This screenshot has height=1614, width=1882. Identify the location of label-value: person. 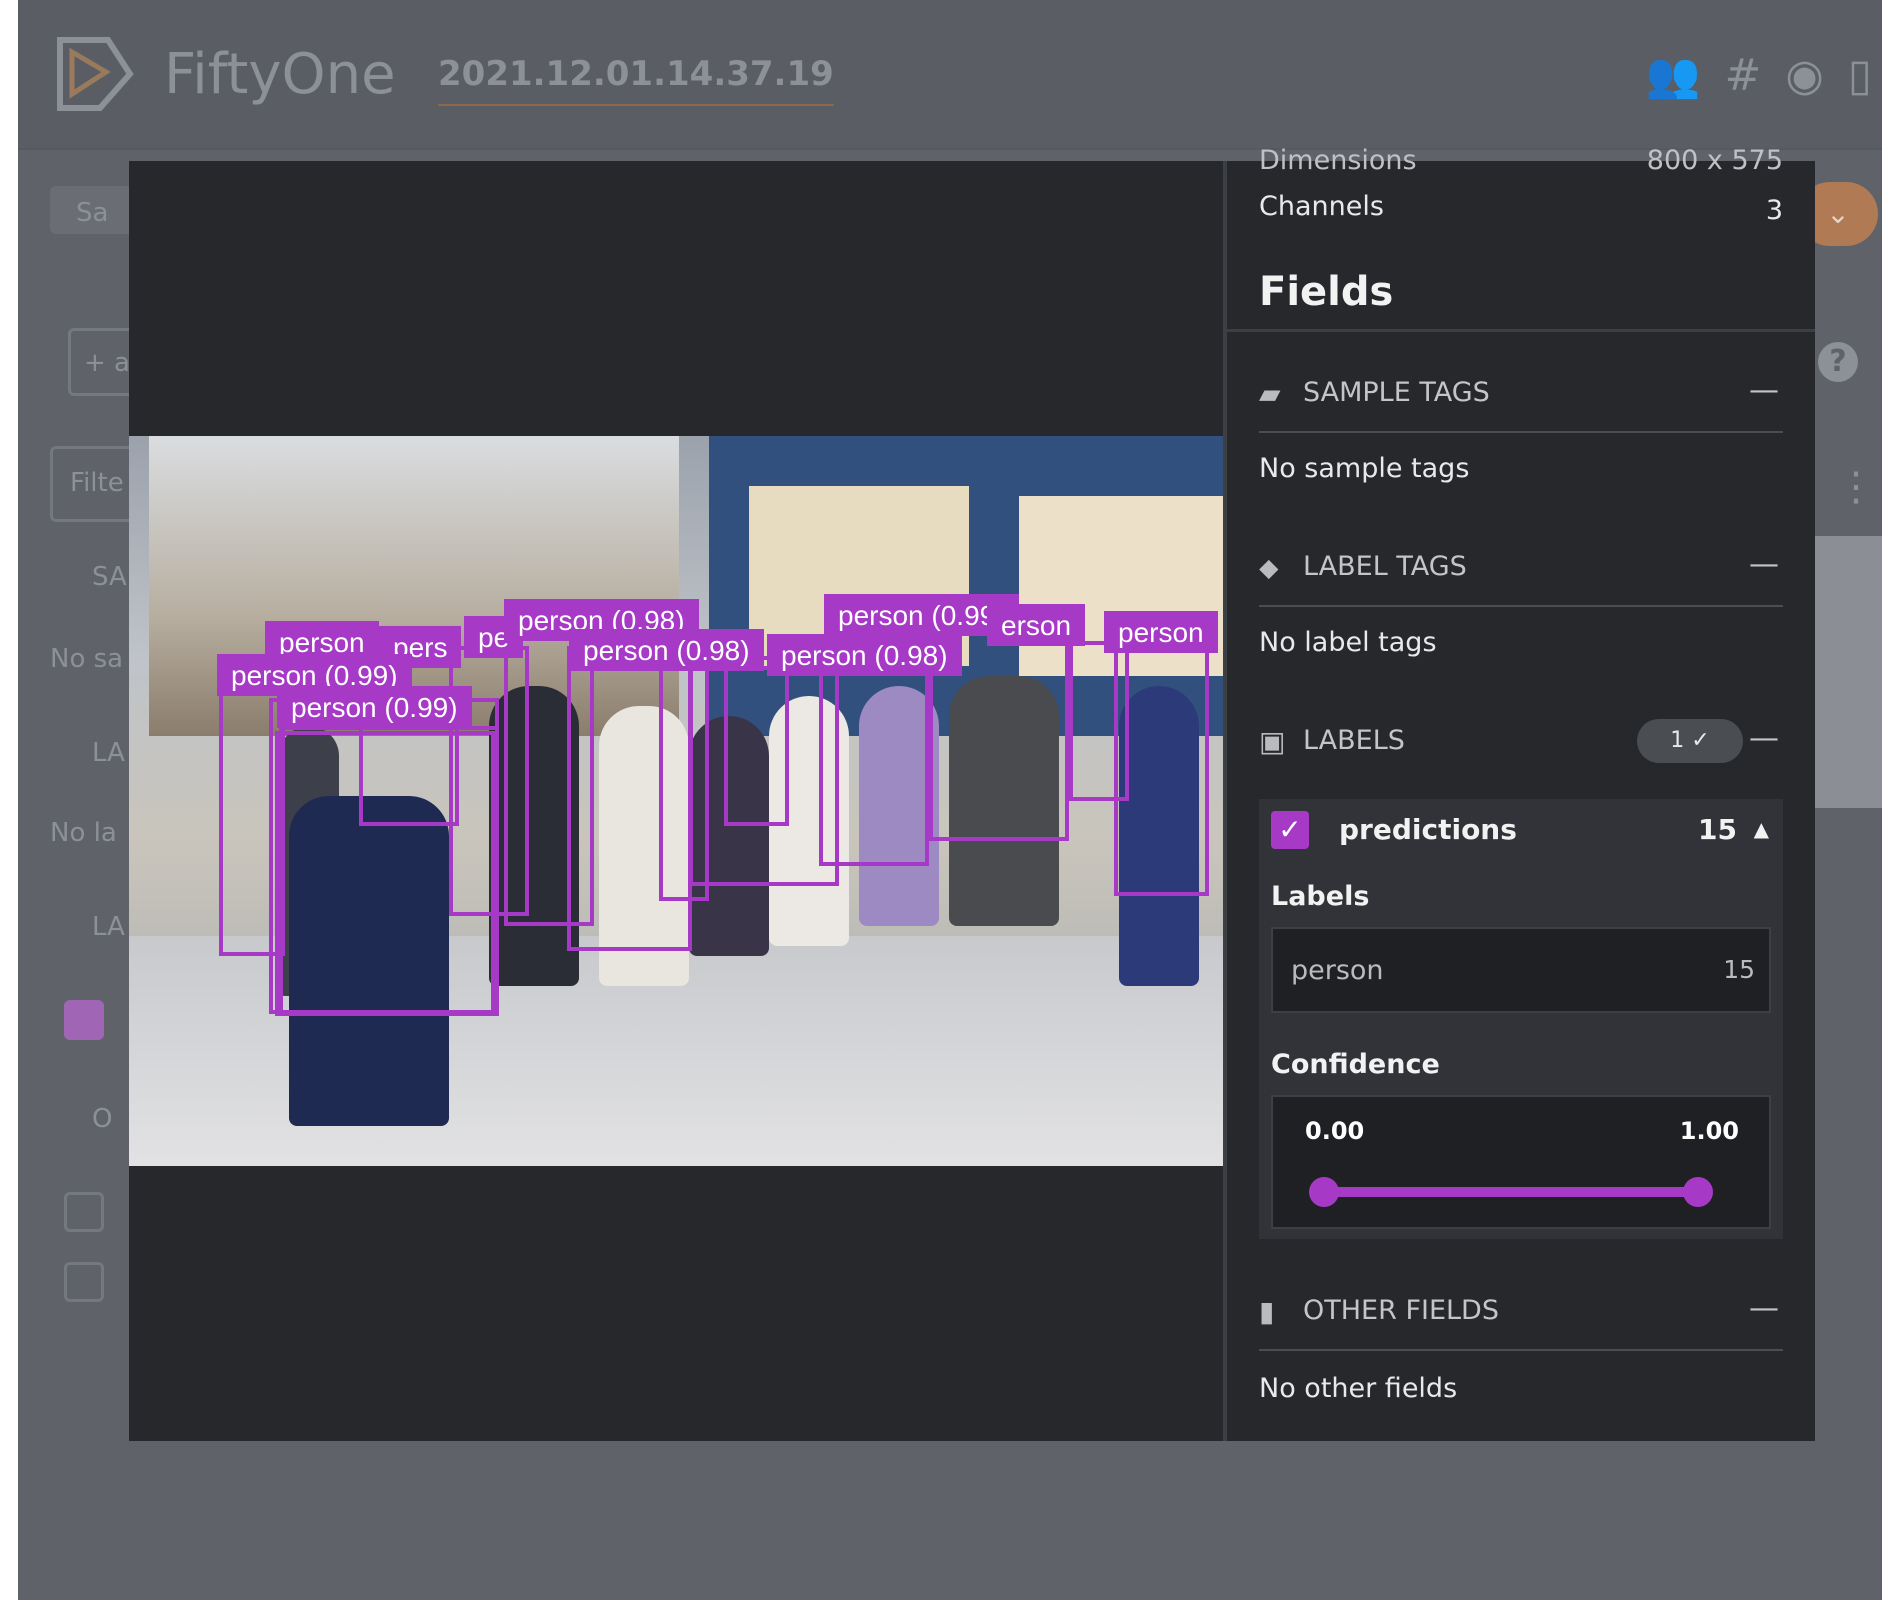
(1337, 970).